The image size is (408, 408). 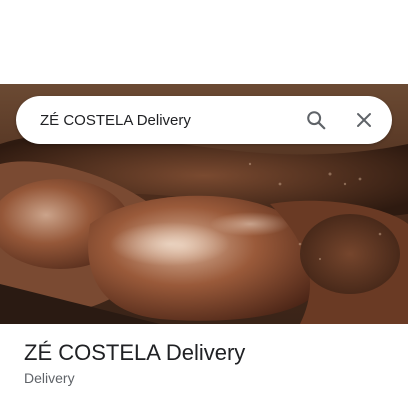 I want to click on close-icon, so click(x=364, y=120).